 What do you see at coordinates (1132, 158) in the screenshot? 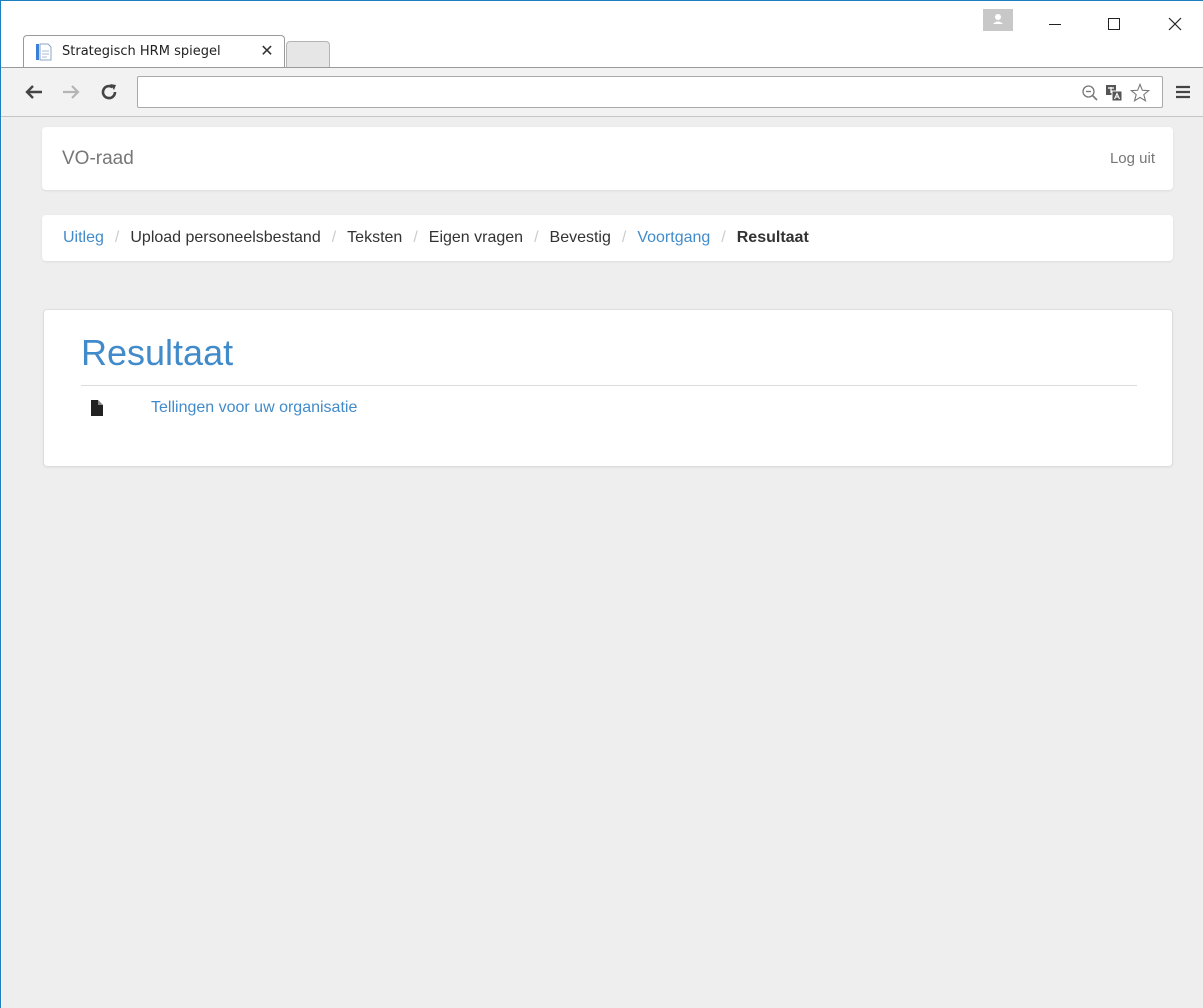
I see `logout-link: Log uit` at bounding box center [1132, 158].